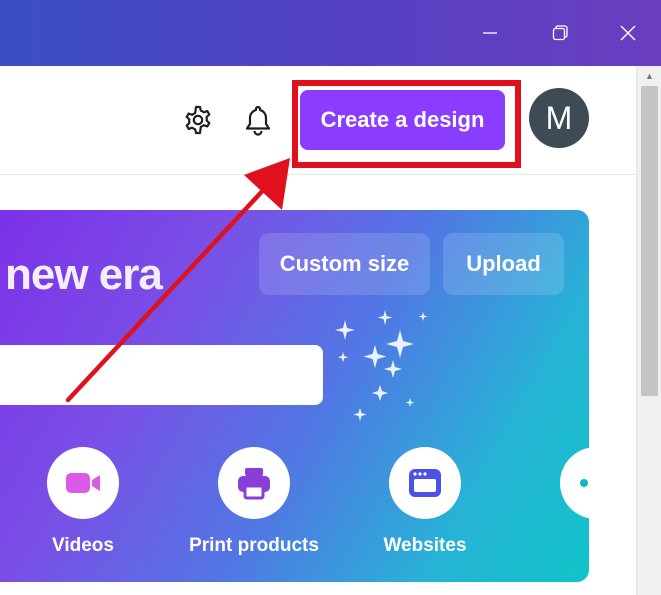  Describe the element at coordinates (381, 365) in the screenshot. I see `sparkles-decoration` at that location.